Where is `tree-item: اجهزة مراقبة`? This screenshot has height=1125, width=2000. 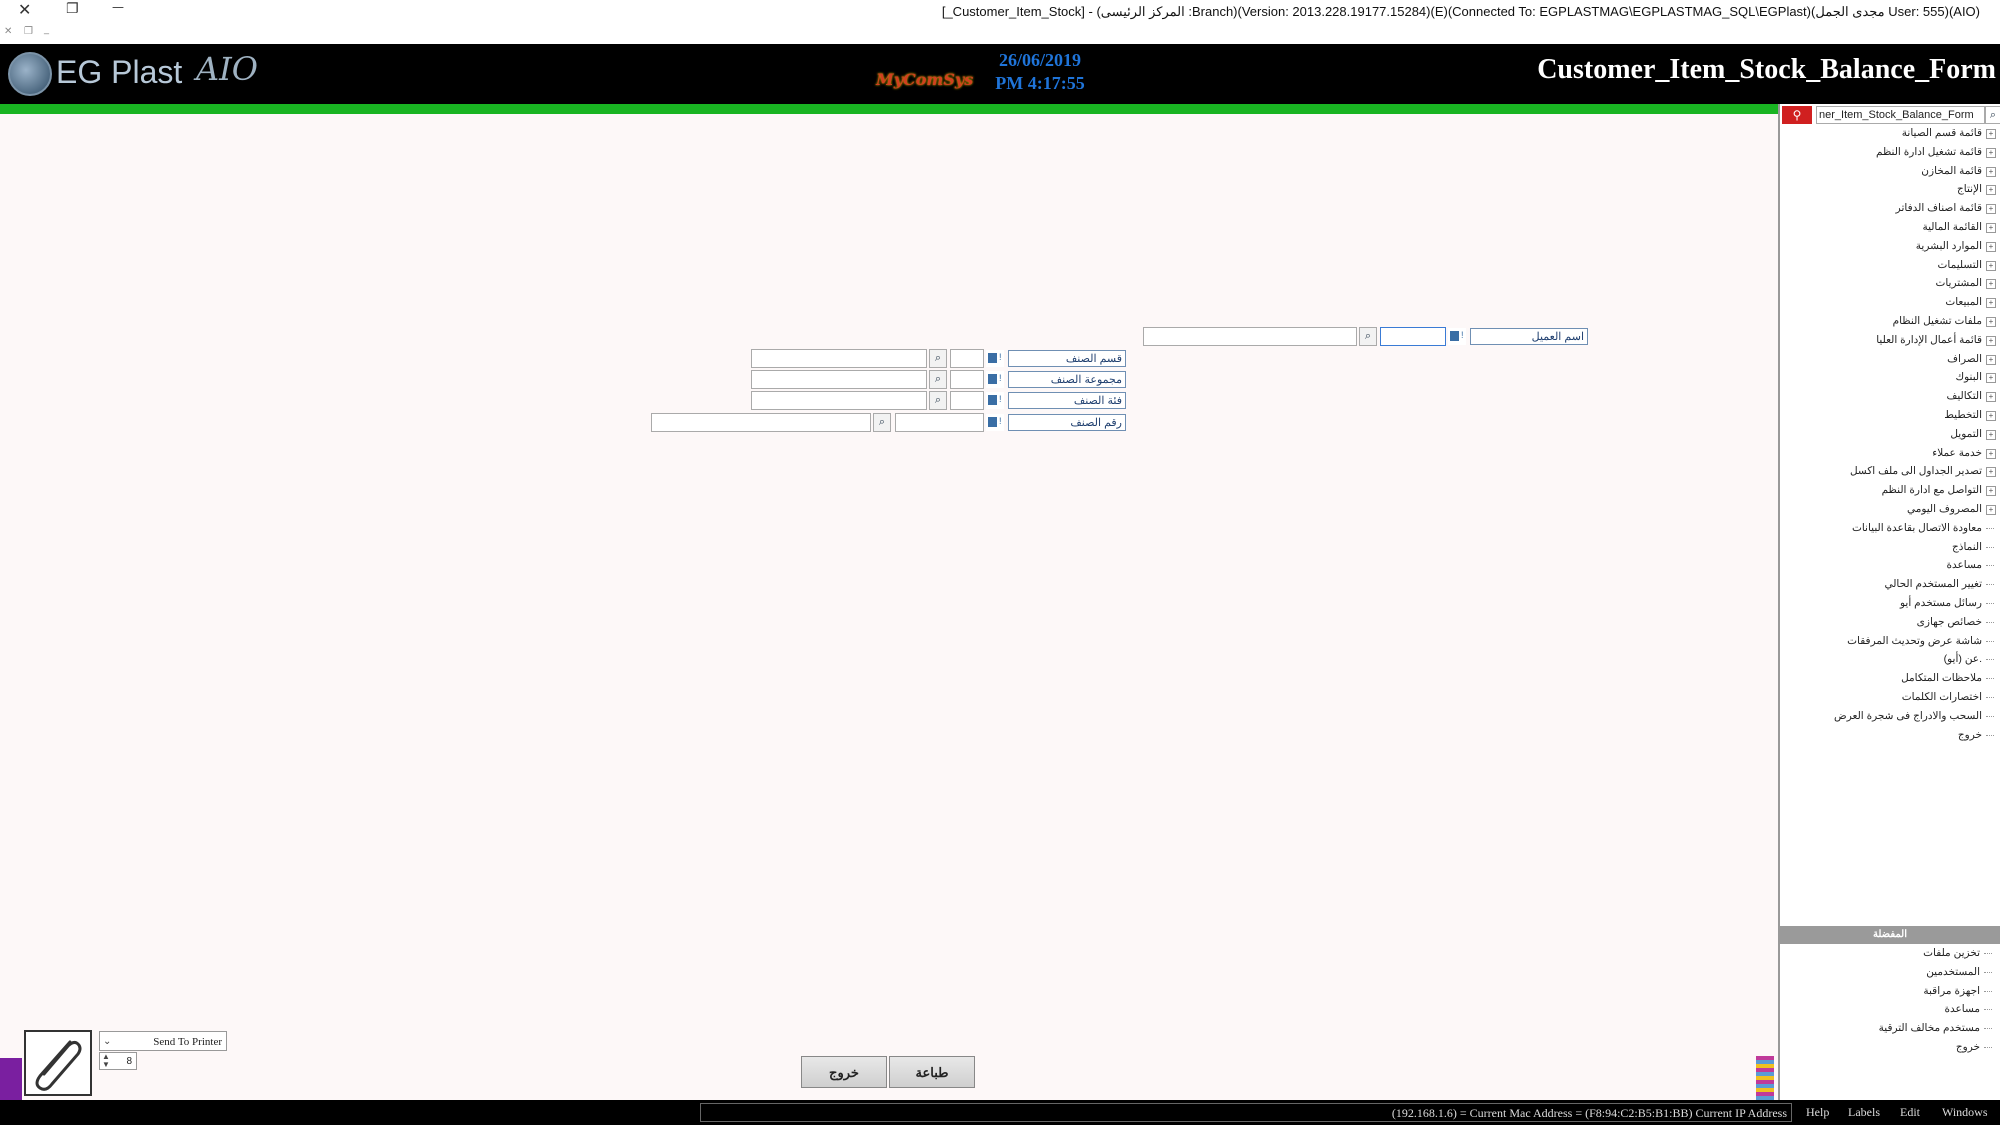
tree-item: اجهزة مراقبة is located at coordinates (1896, 991).